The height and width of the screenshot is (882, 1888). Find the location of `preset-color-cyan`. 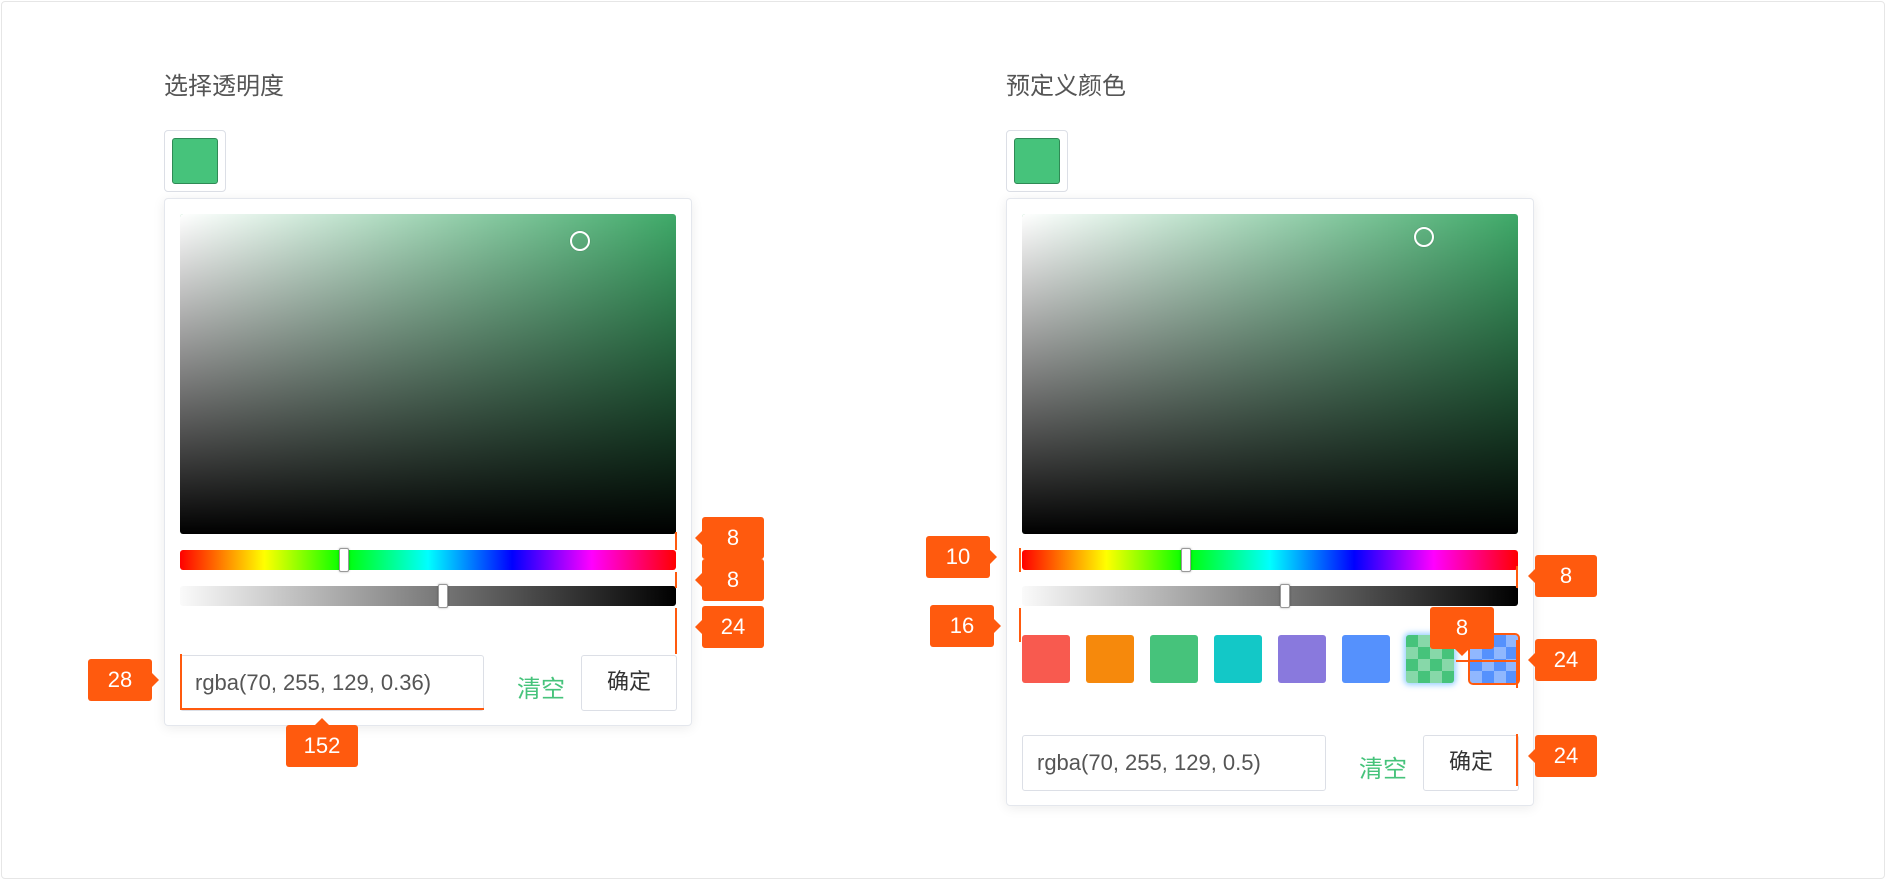

preset-color-cyan is located at coordinates (1238, 659).